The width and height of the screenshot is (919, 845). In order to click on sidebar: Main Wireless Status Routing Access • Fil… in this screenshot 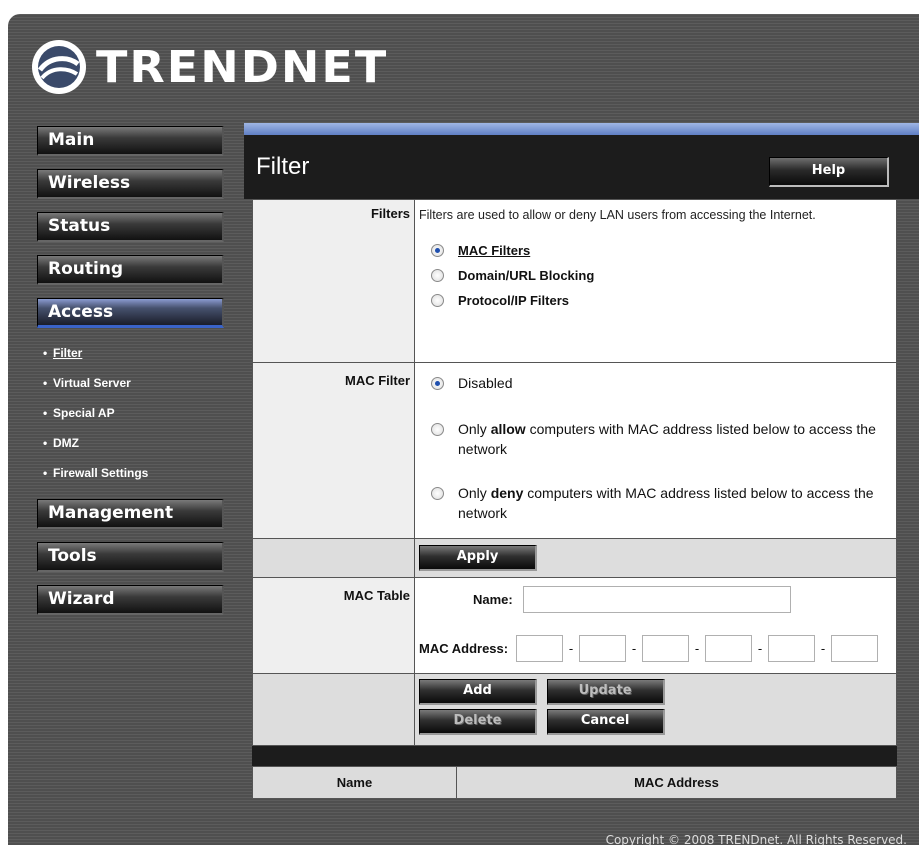, I will do `click(130, 377)`.